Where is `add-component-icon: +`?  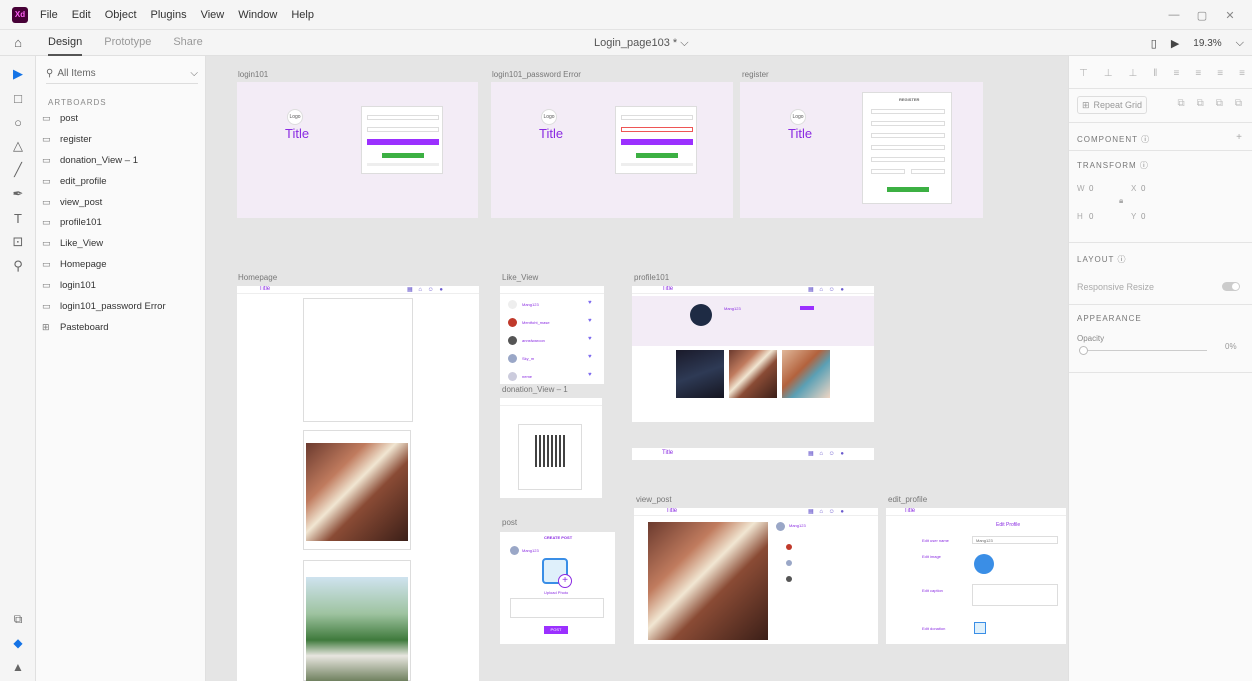
add-component-icon: + is located at coordinates (1239, 137).